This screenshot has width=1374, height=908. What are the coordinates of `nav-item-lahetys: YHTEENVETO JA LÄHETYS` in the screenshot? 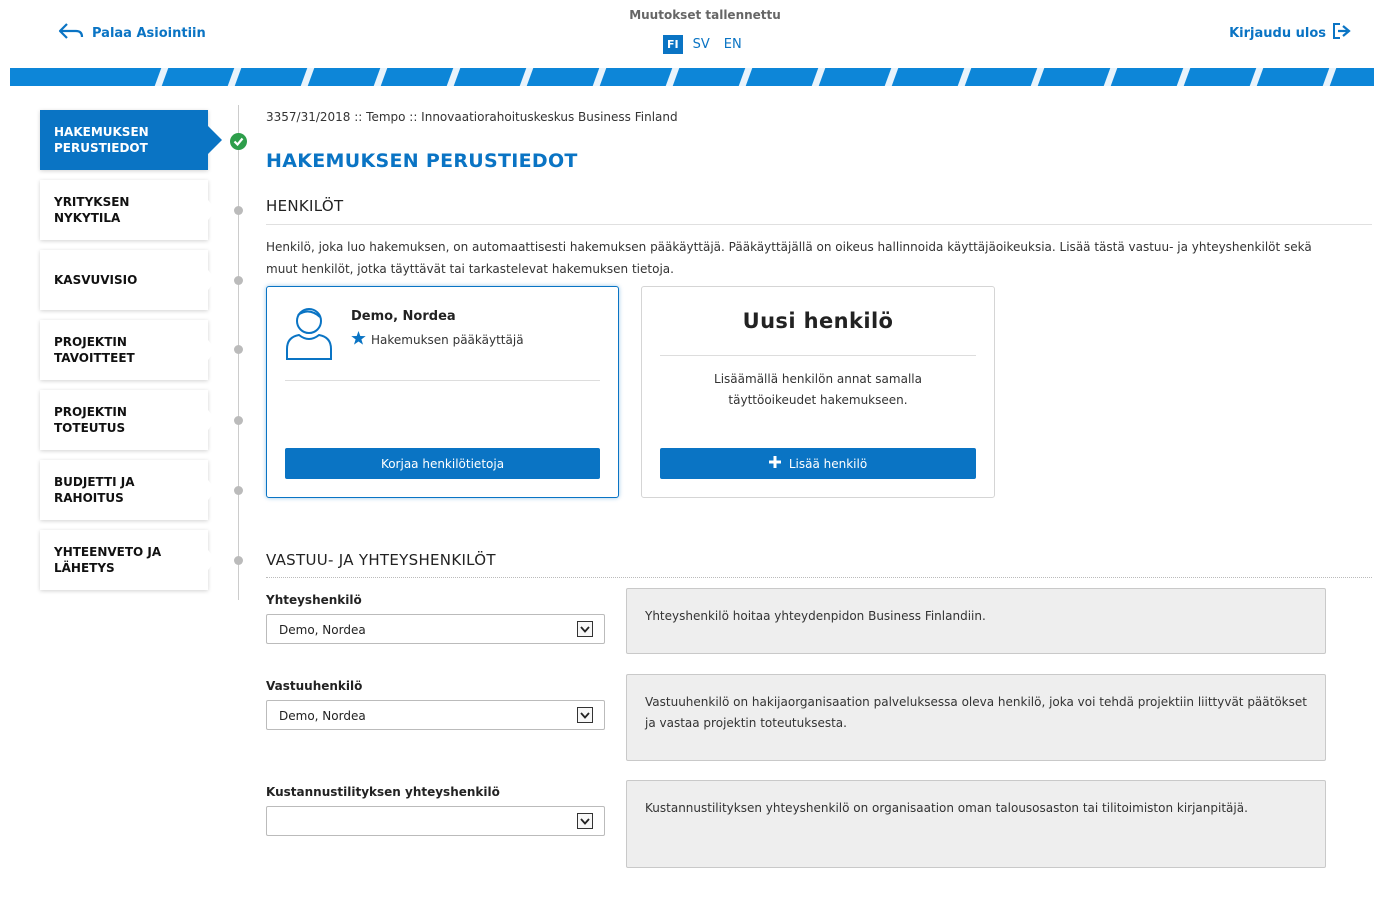 It's located at (128, 560).